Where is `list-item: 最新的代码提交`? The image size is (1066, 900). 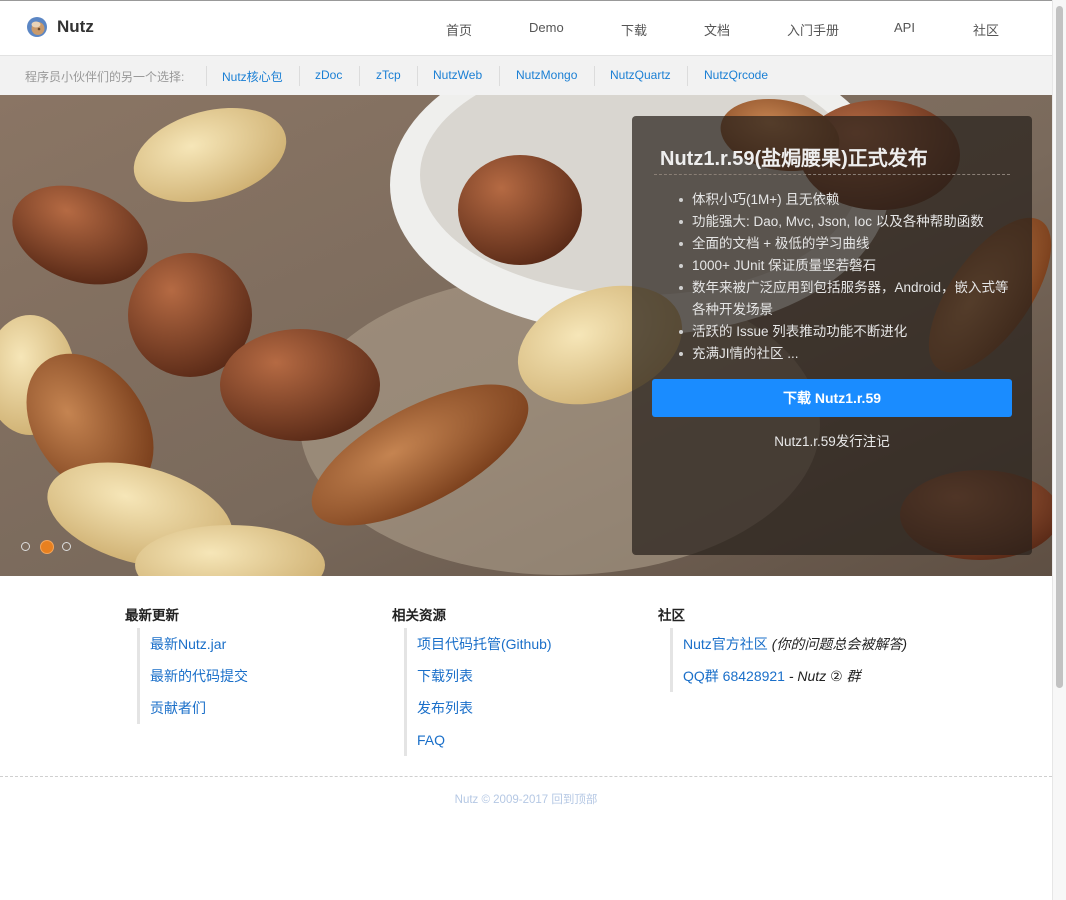 list-item: 最新的代码提交 is located at coordinates (199, 676).